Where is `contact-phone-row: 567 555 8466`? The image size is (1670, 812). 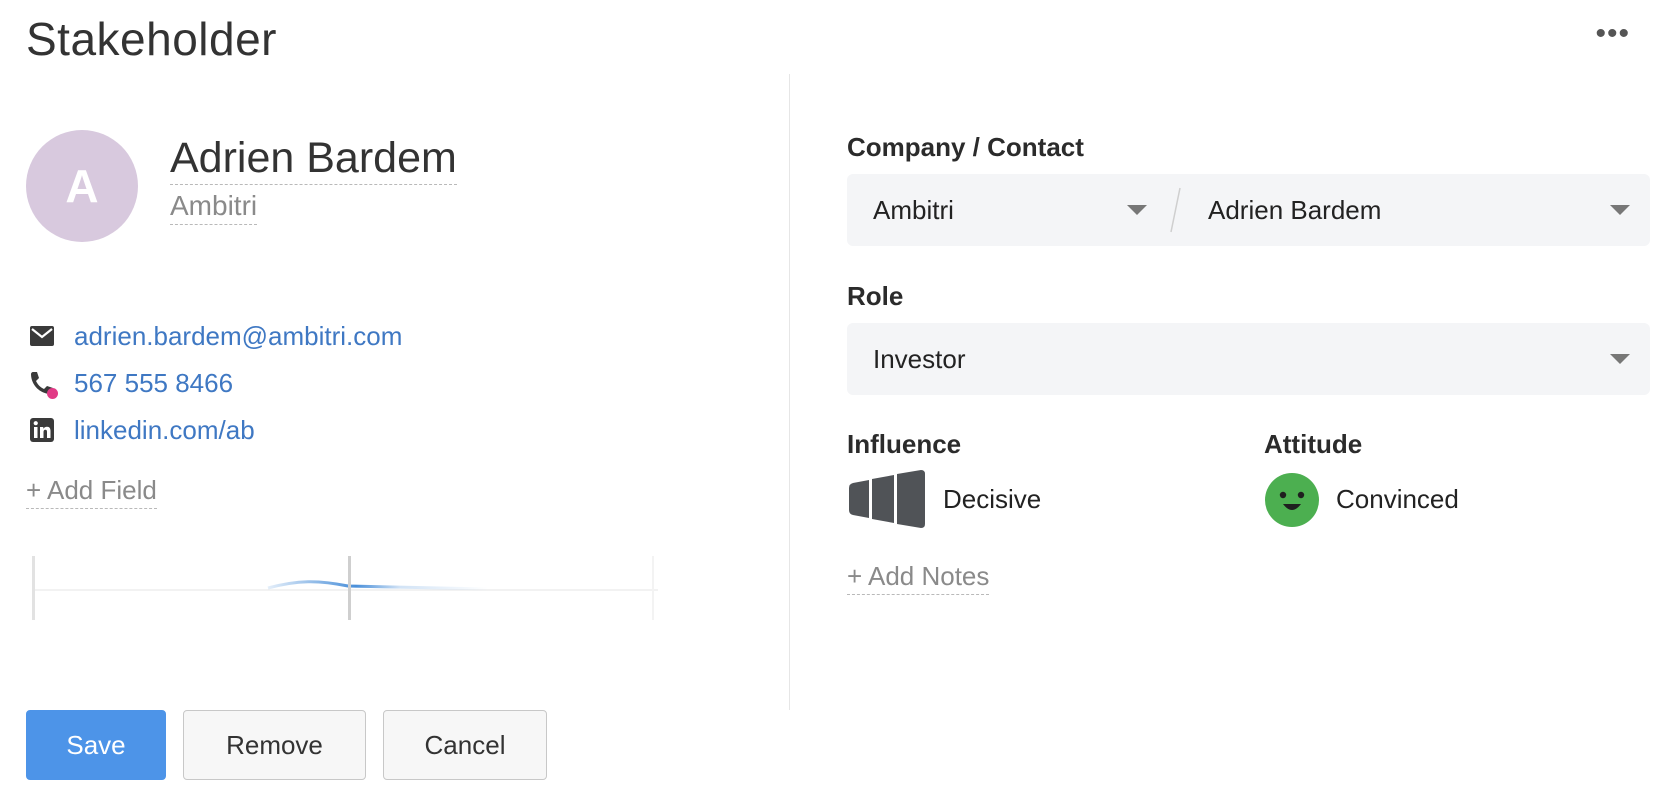
contact-phone-row: 567 555 8466 is located at coordinates (129, 383).